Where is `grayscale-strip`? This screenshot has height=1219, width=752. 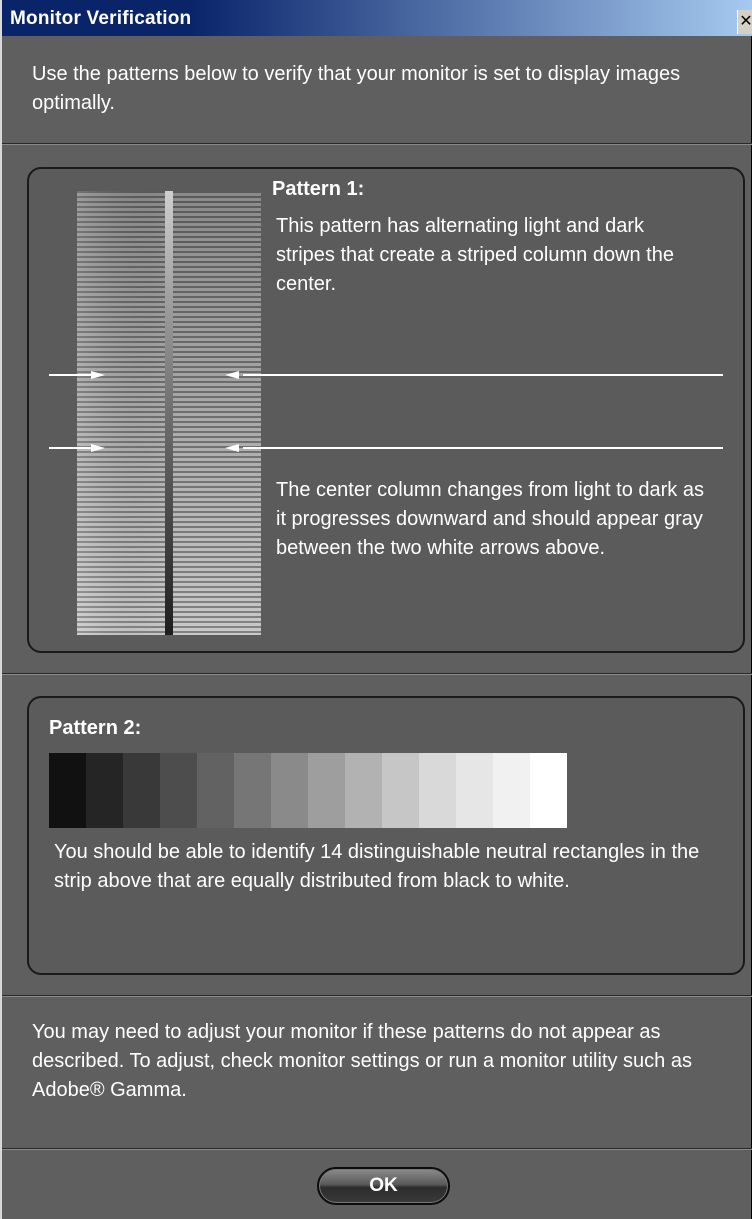 grayscale-strip is located at coordinates (308, 790).